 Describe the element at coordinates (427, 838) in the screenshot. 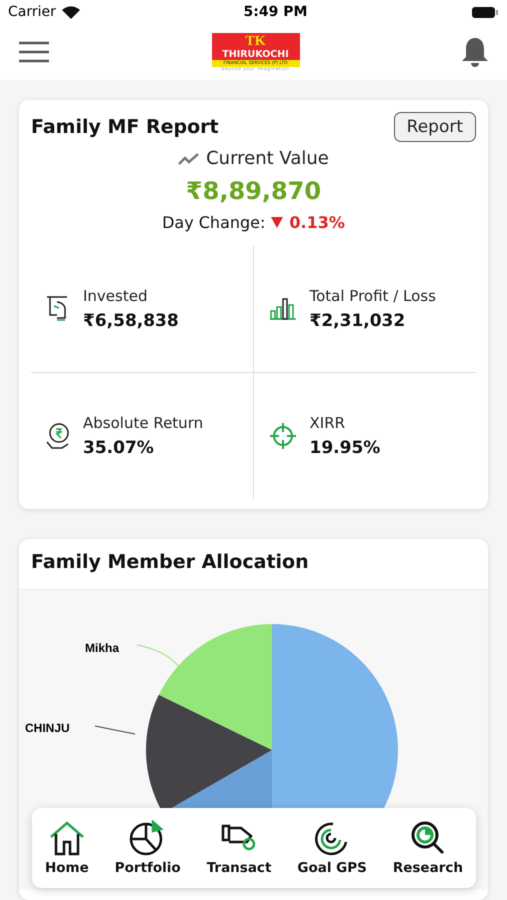

I see `search-chart-icon` at that location.